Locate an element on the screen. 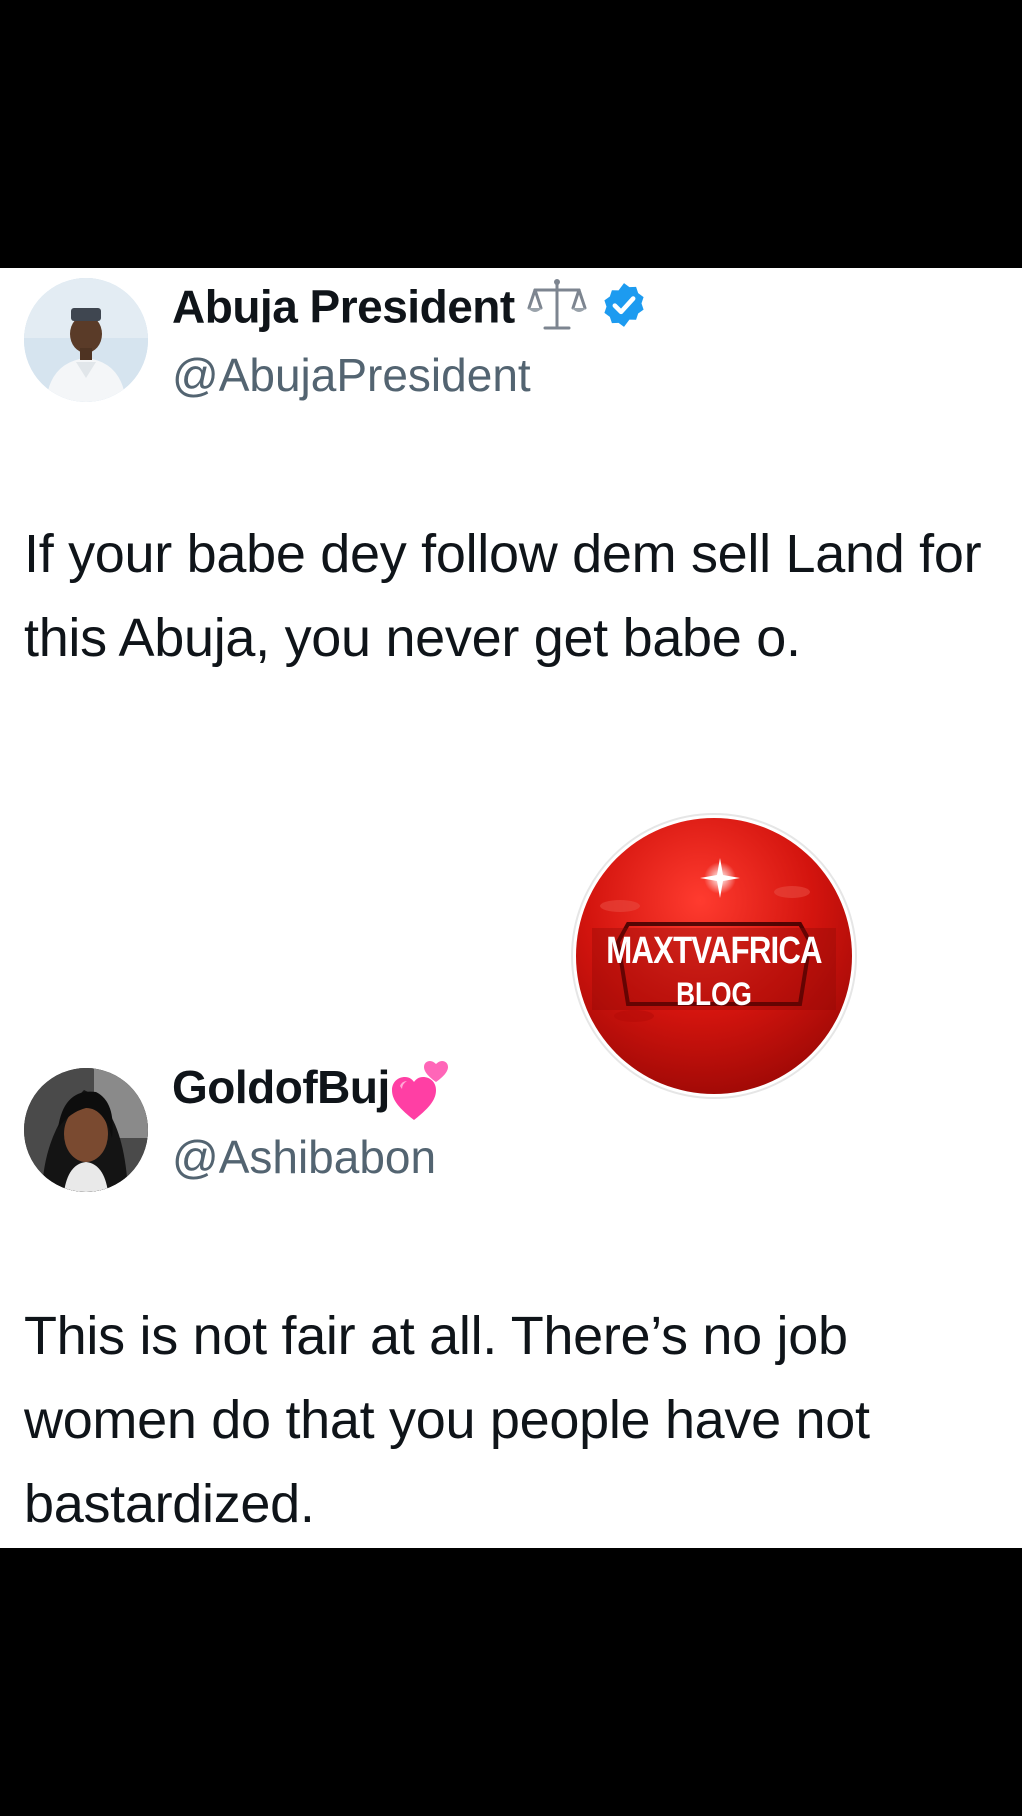 The height and width of the screenshot is (1816, 1022). handle: @AbujaPresident is located at coordinates (351, 375).